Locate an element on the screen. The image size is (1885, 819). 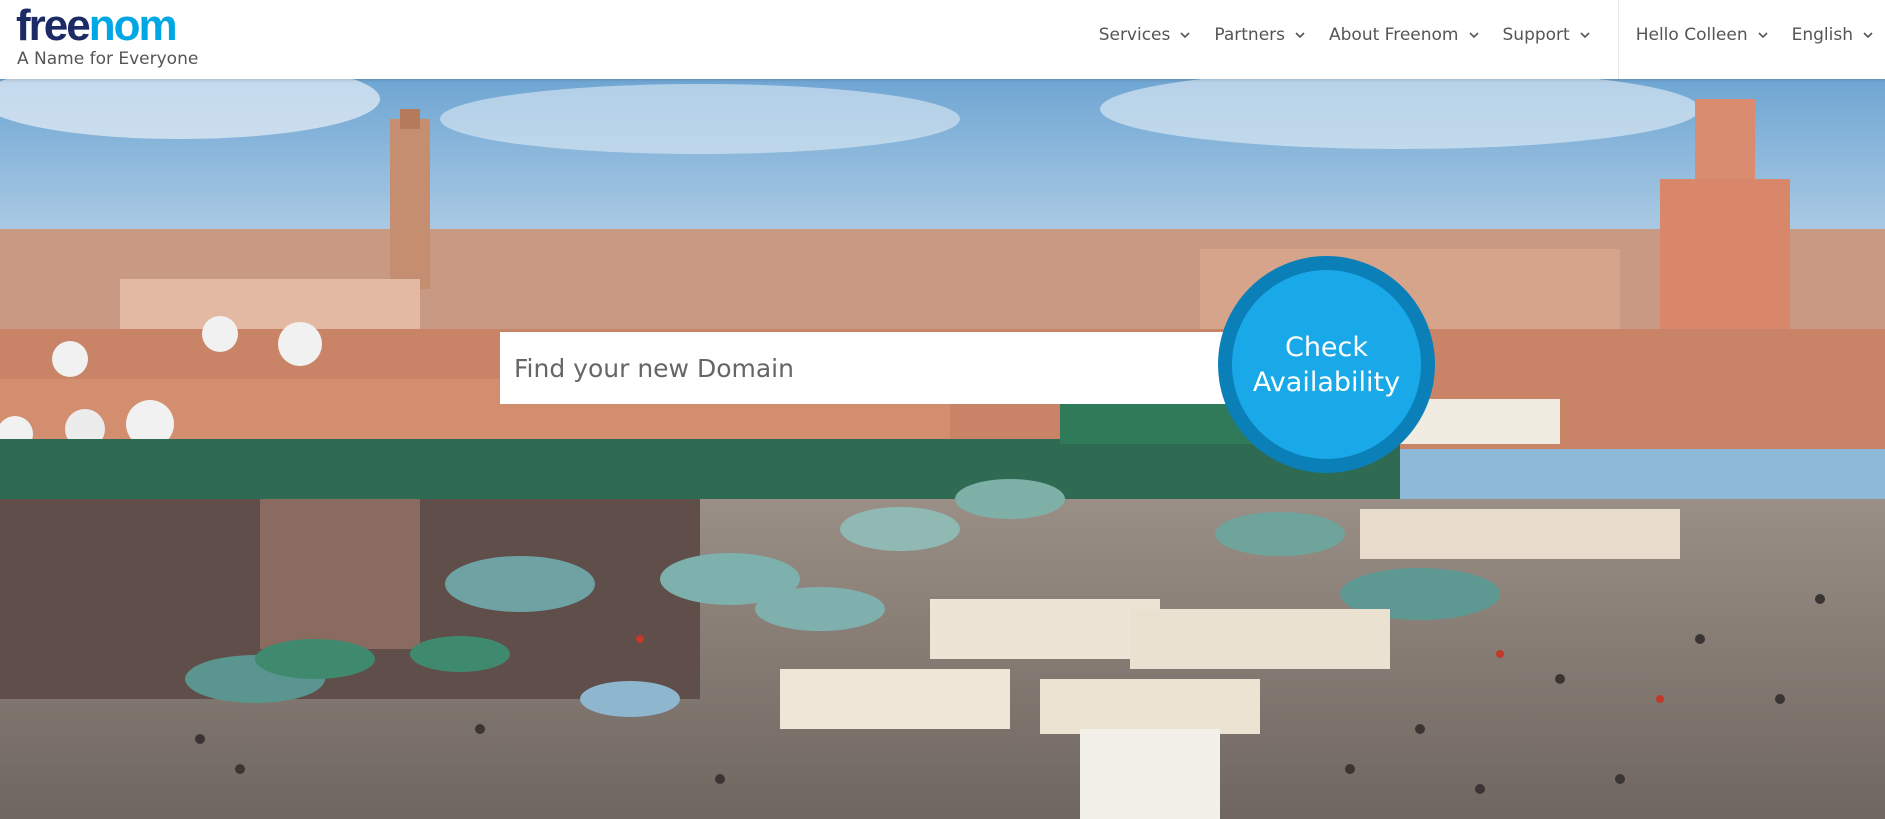
nav-item-about: About Freenom is located at coordinates (1404, 35).